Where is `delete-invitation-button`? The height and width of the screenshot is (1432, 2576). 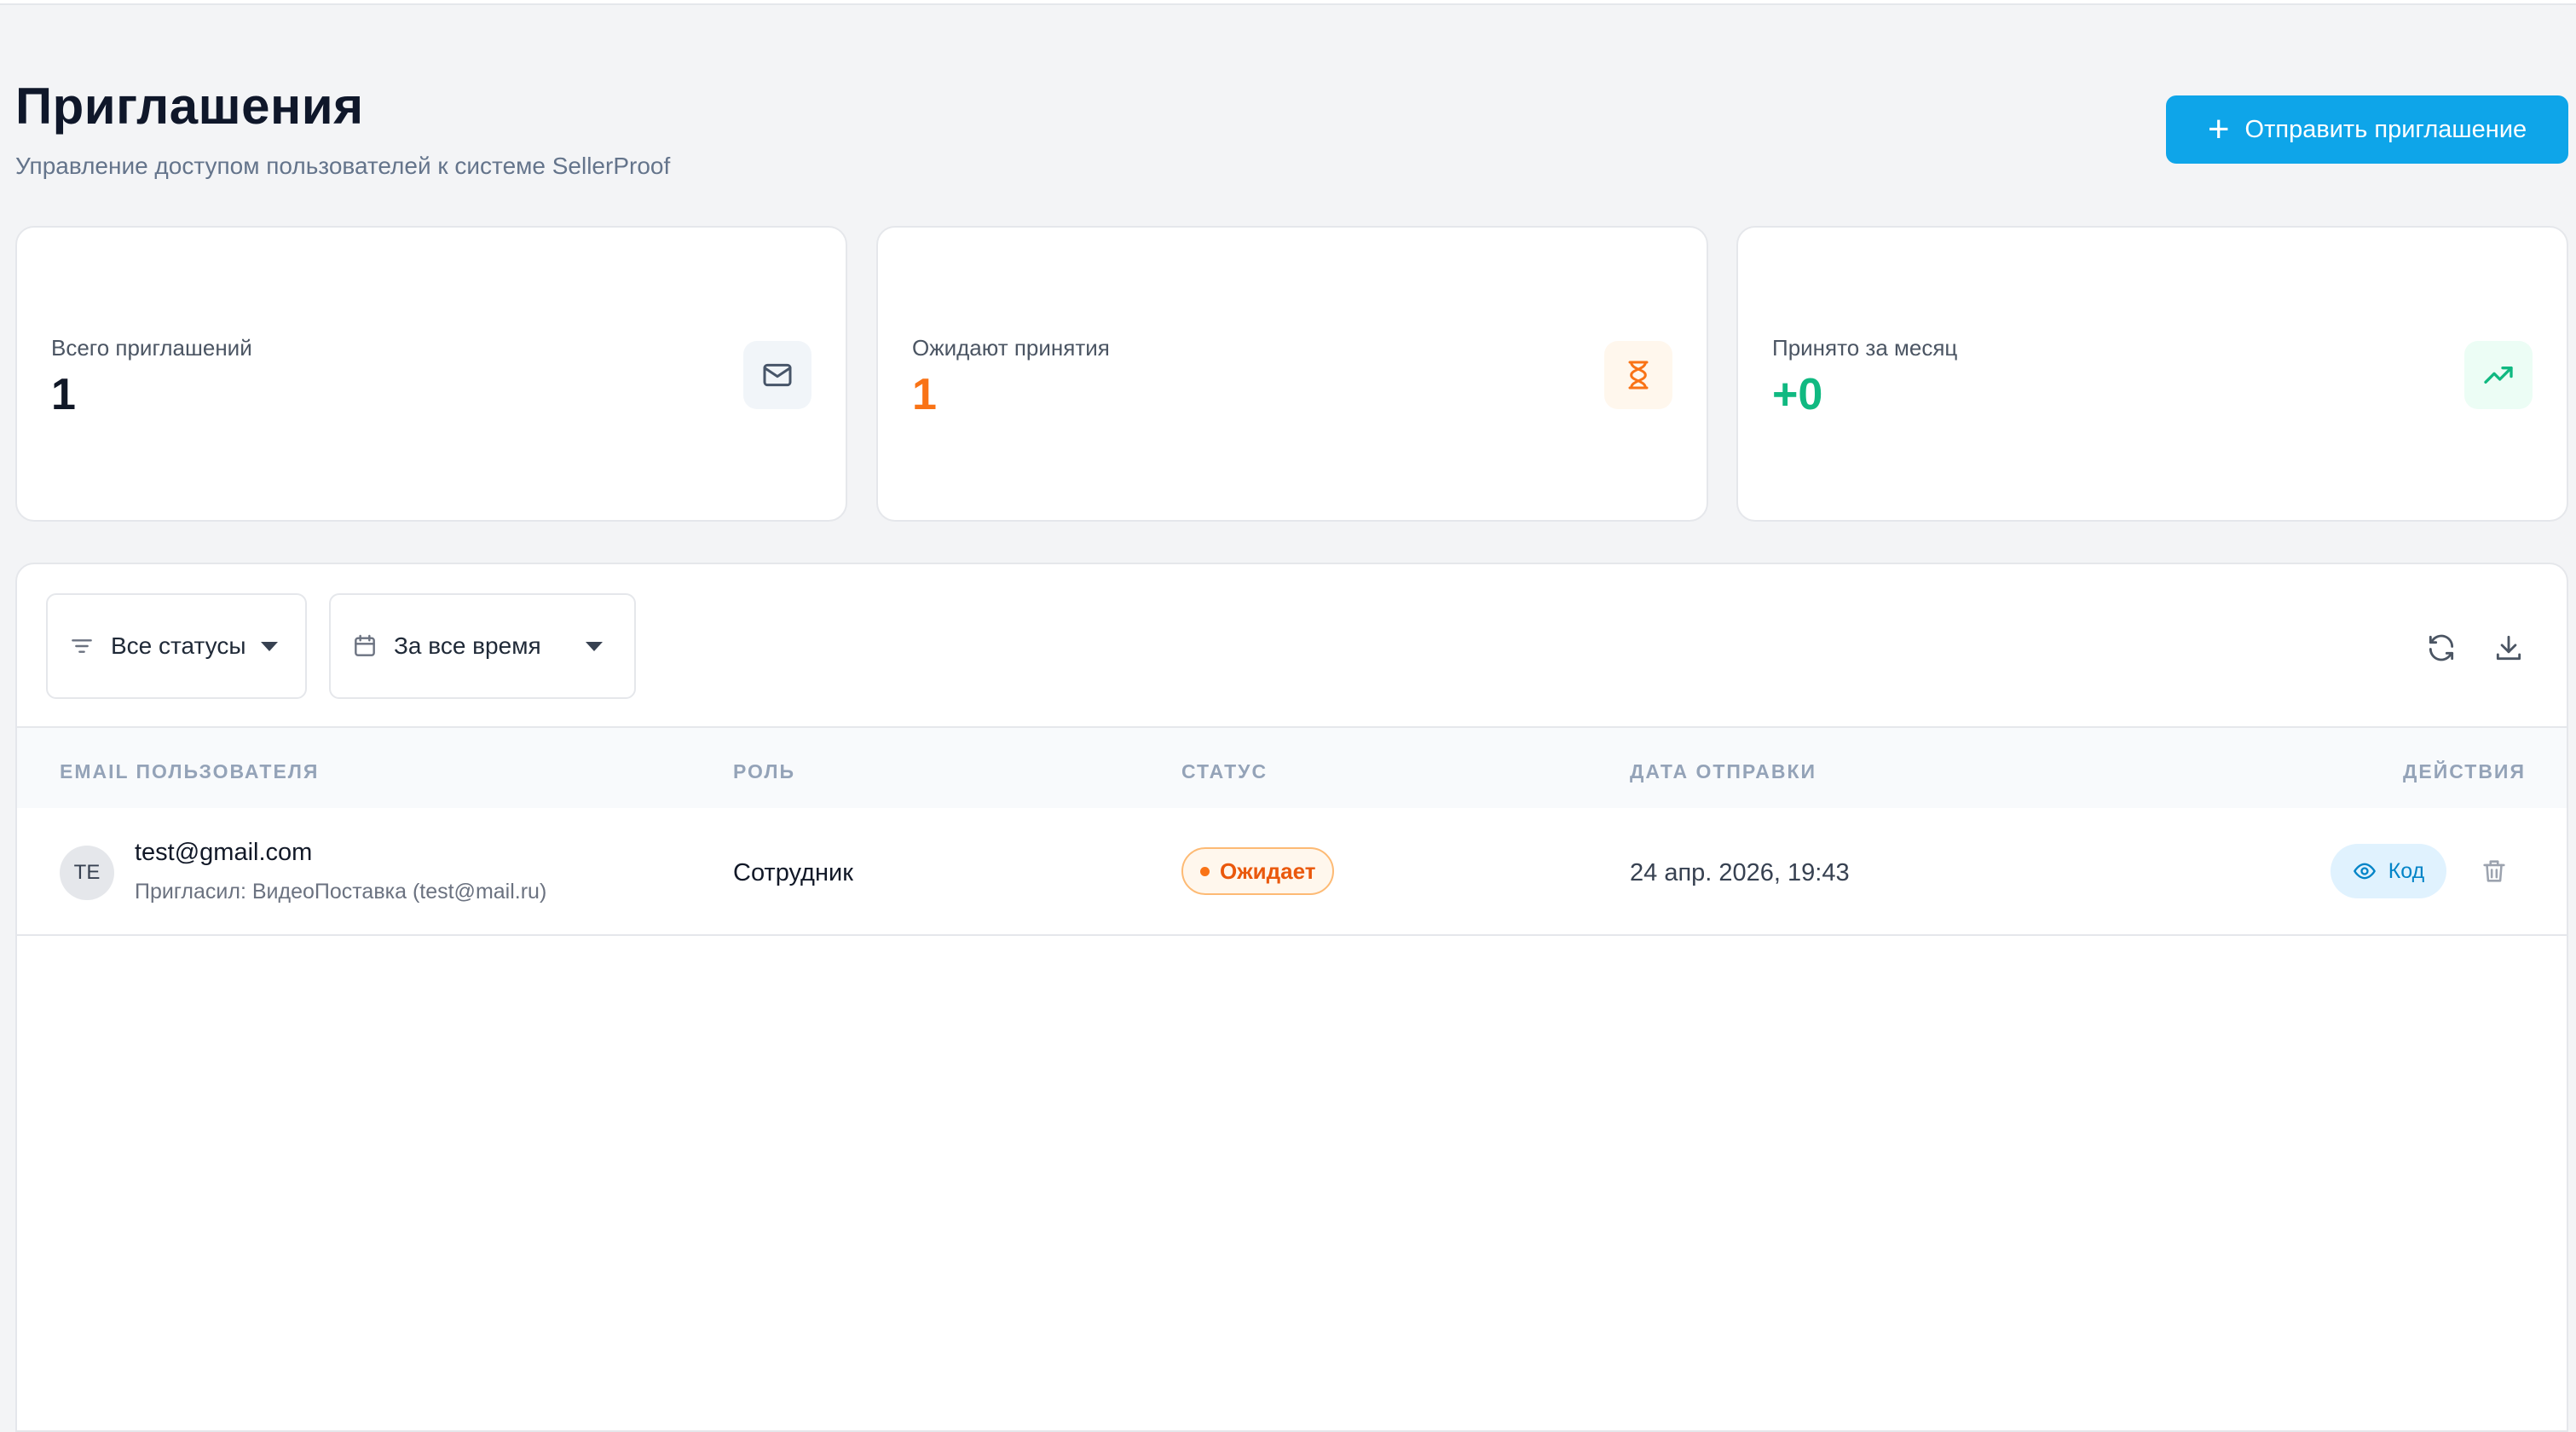 delete-invitation-button is located at coordinates (2494, 871).